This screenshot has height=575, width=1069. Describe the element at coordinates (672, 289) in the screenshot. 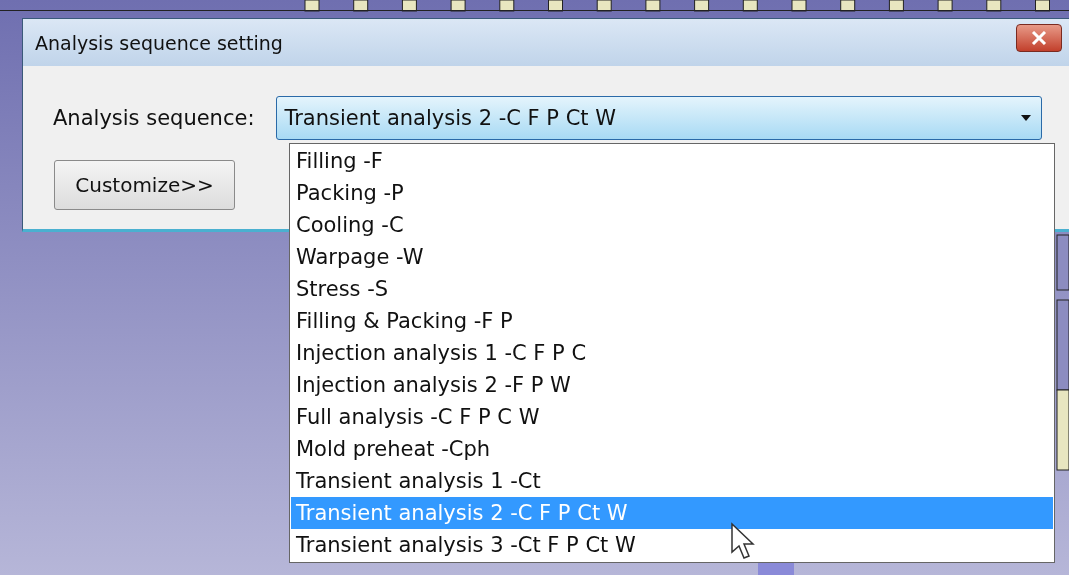

I see `dropdown-option: Stress -S` at that location.